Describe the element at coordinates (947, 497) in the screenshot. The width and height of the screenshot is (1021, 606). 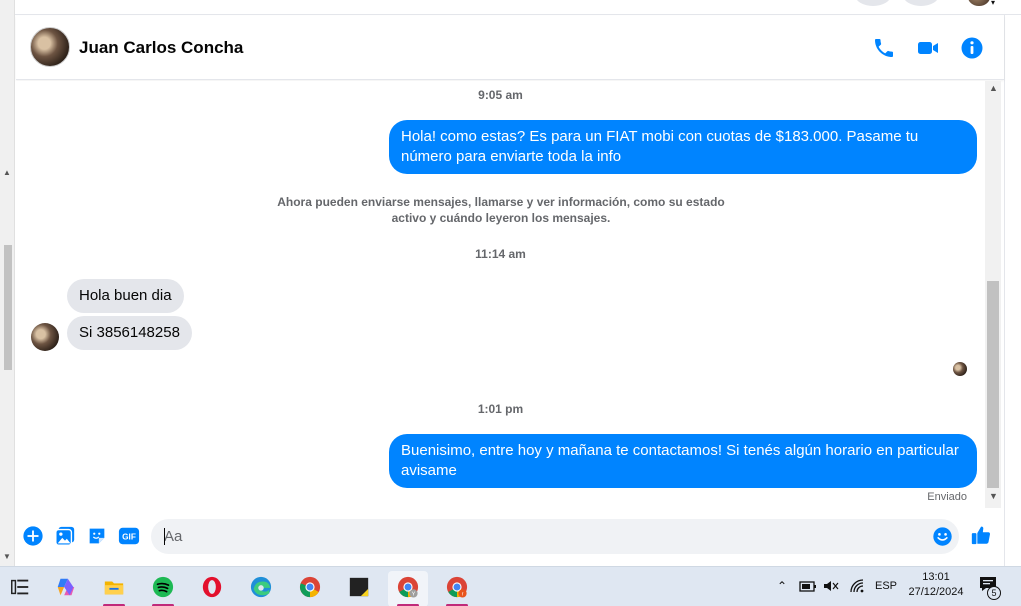
I see `delivery-status: Enviado` at that location.